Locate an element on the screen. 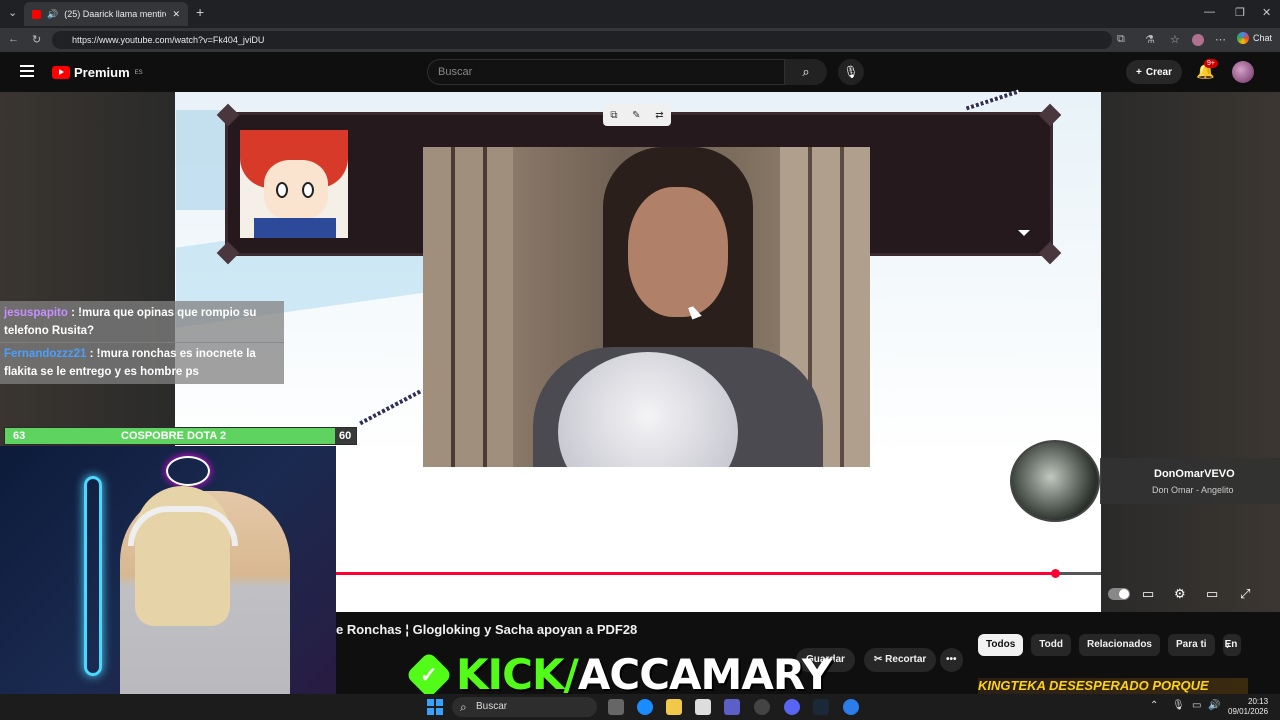  edge-icon is located at coordinates (645, 707).